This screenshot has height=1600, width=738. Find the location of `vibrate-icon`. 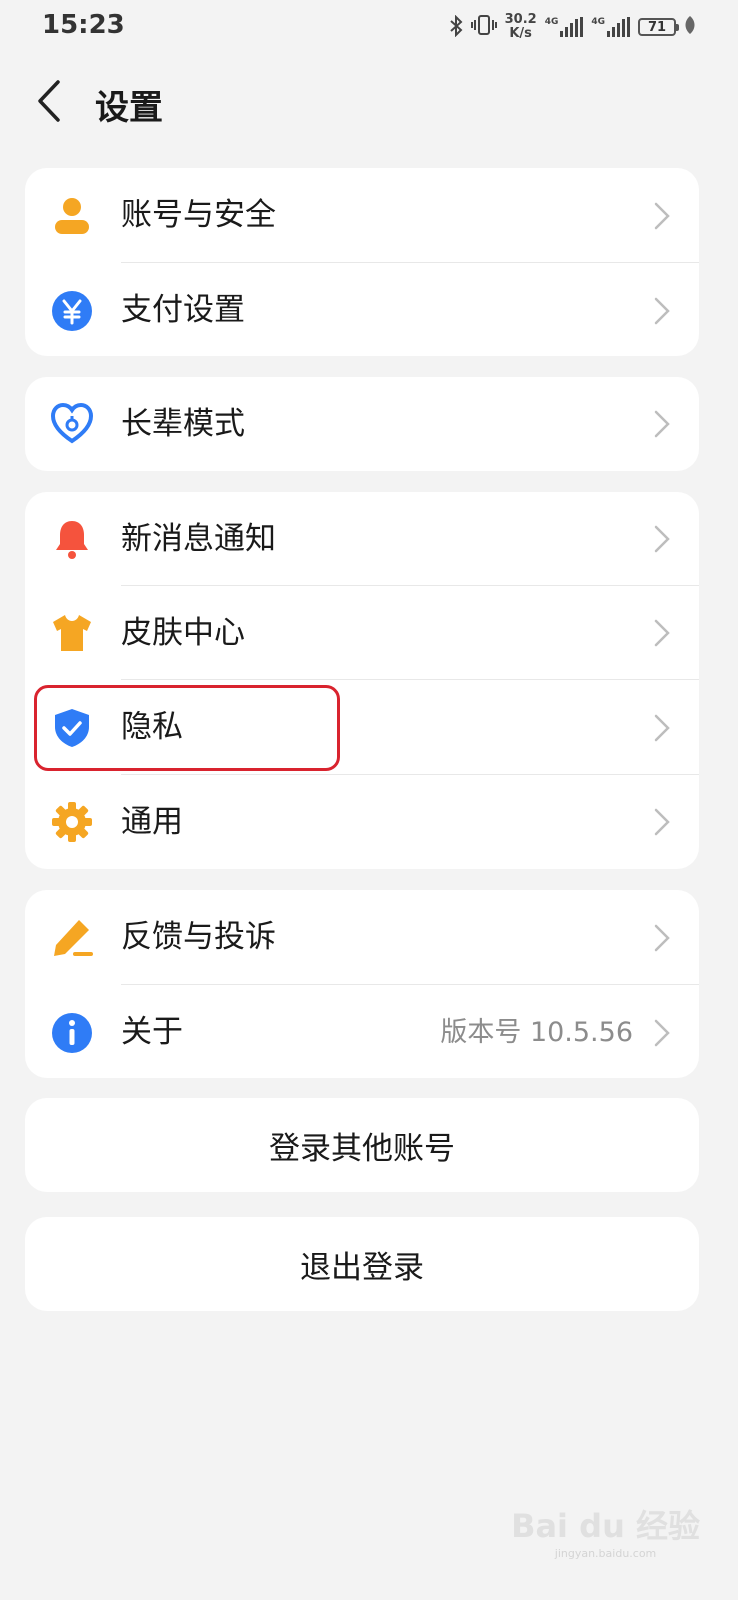

vibrate-icon is located at coordinates (483, 27).